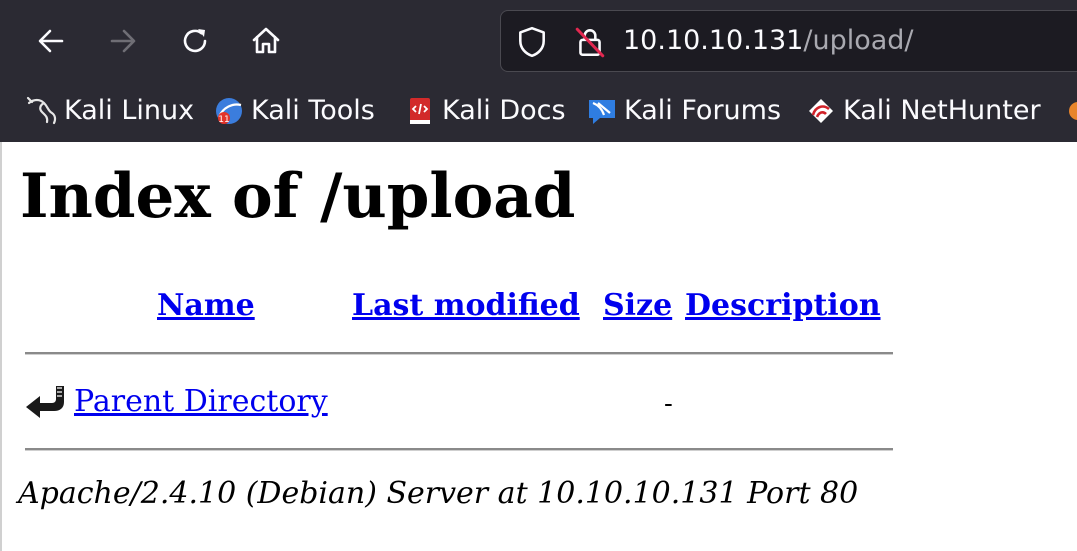 The width and height of the screenshot is (1077, 551). I want to click on column-header-last-modified: Last modified, so click(466, 306).